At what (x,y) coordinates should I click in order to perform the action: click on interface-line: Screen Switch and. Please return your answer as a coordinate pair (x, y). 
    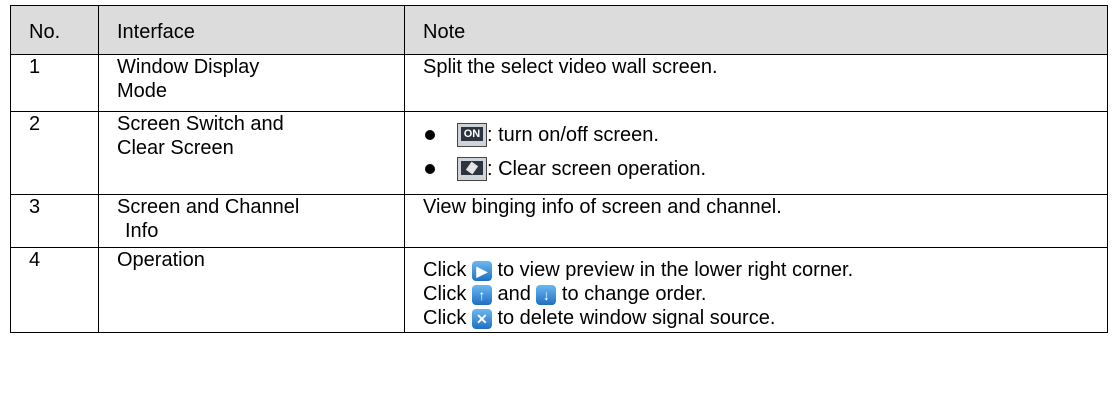
    Looking at the image, I should click on (200, 124).